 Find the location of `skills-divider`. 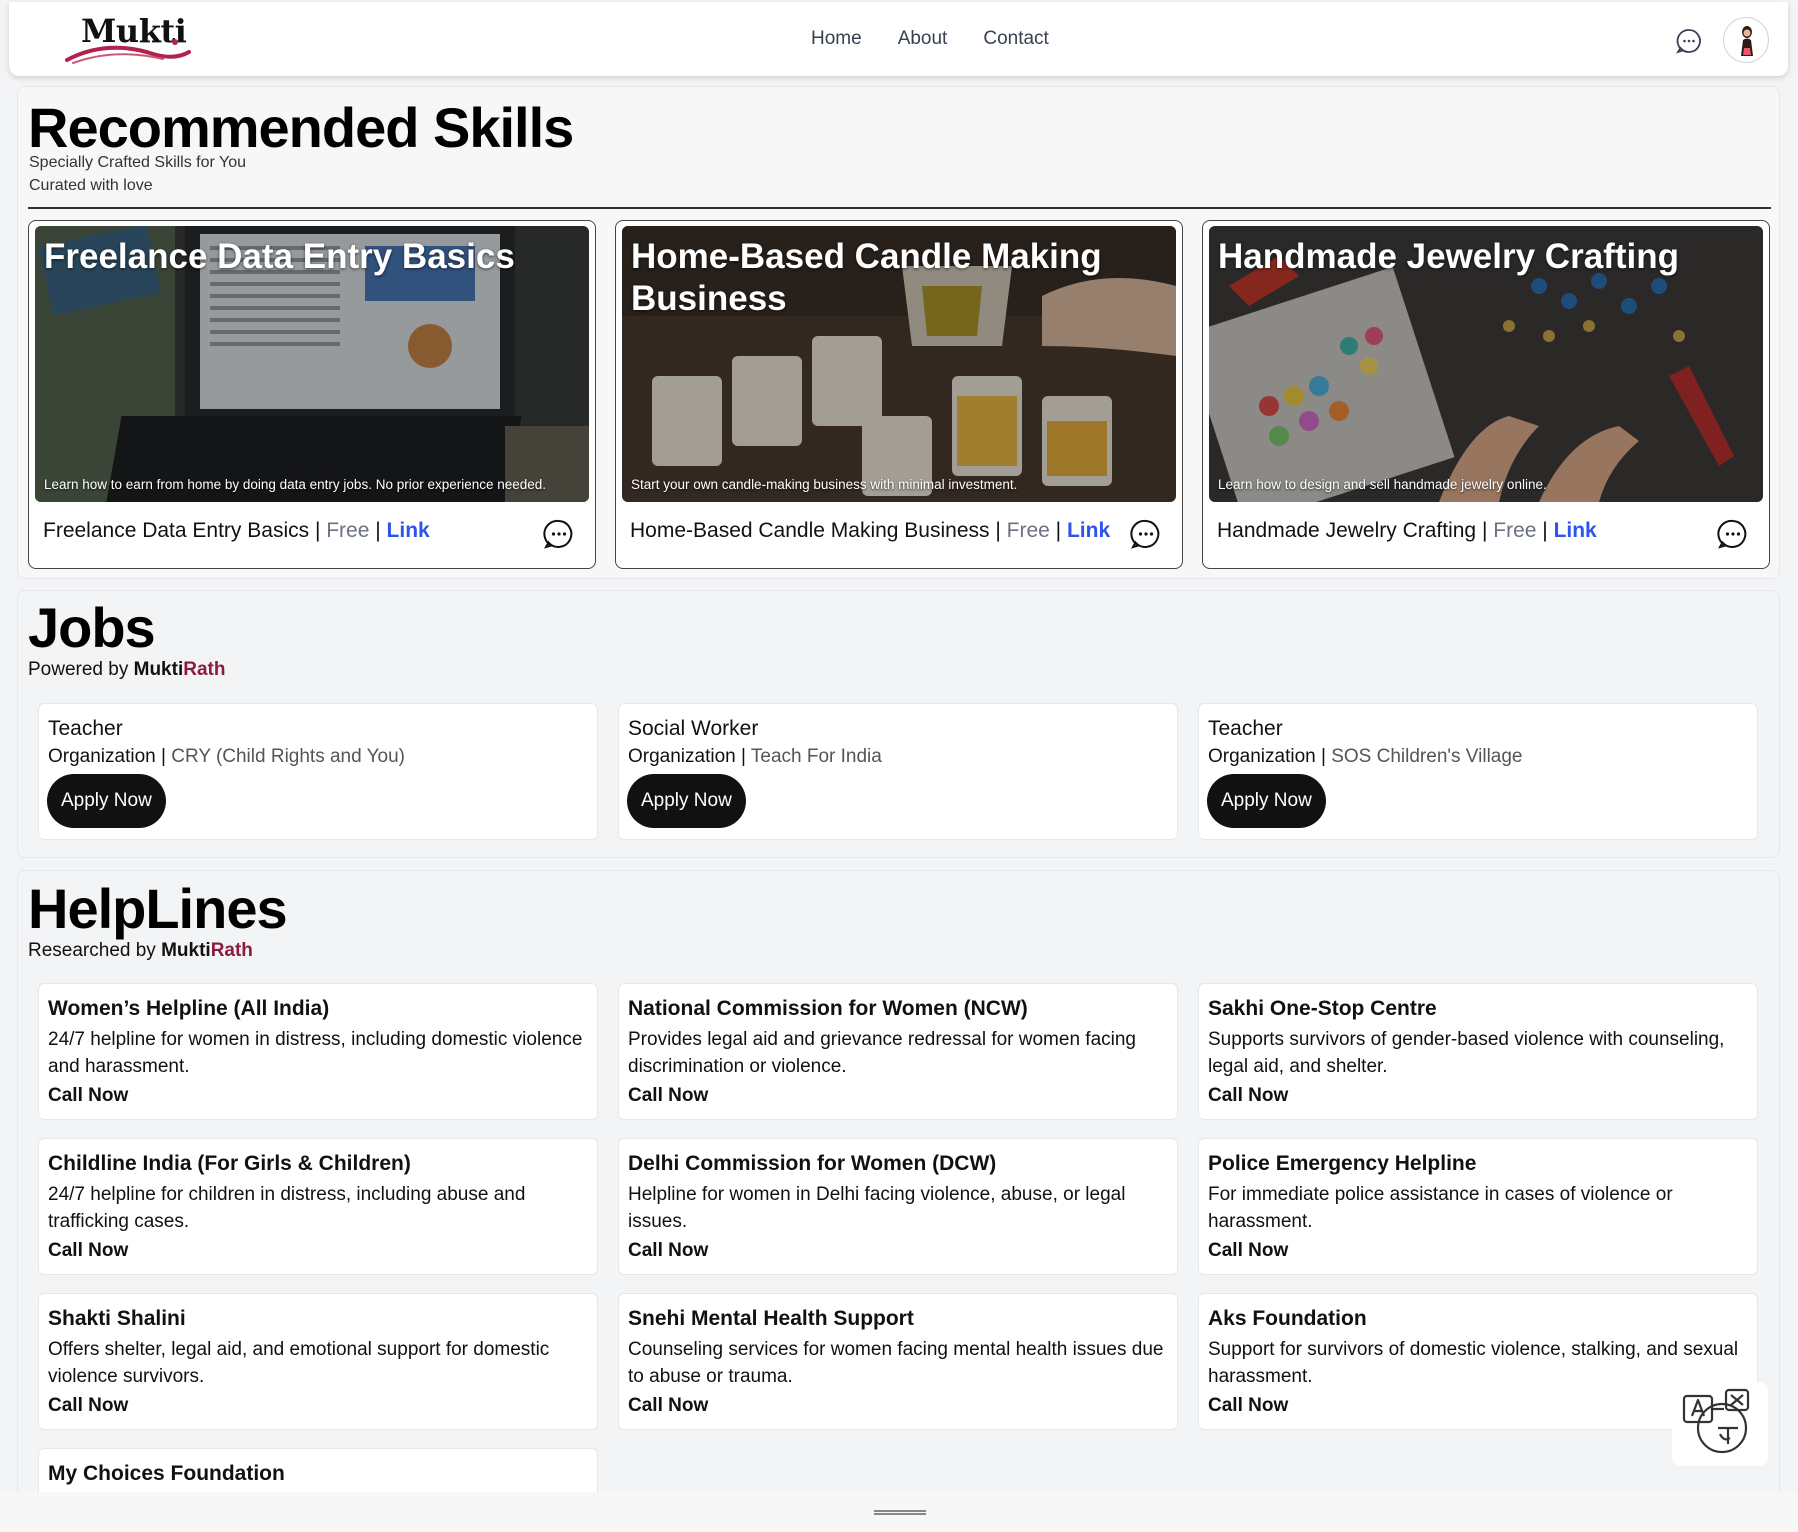

skills-divider is located at coordinates (899, 208).